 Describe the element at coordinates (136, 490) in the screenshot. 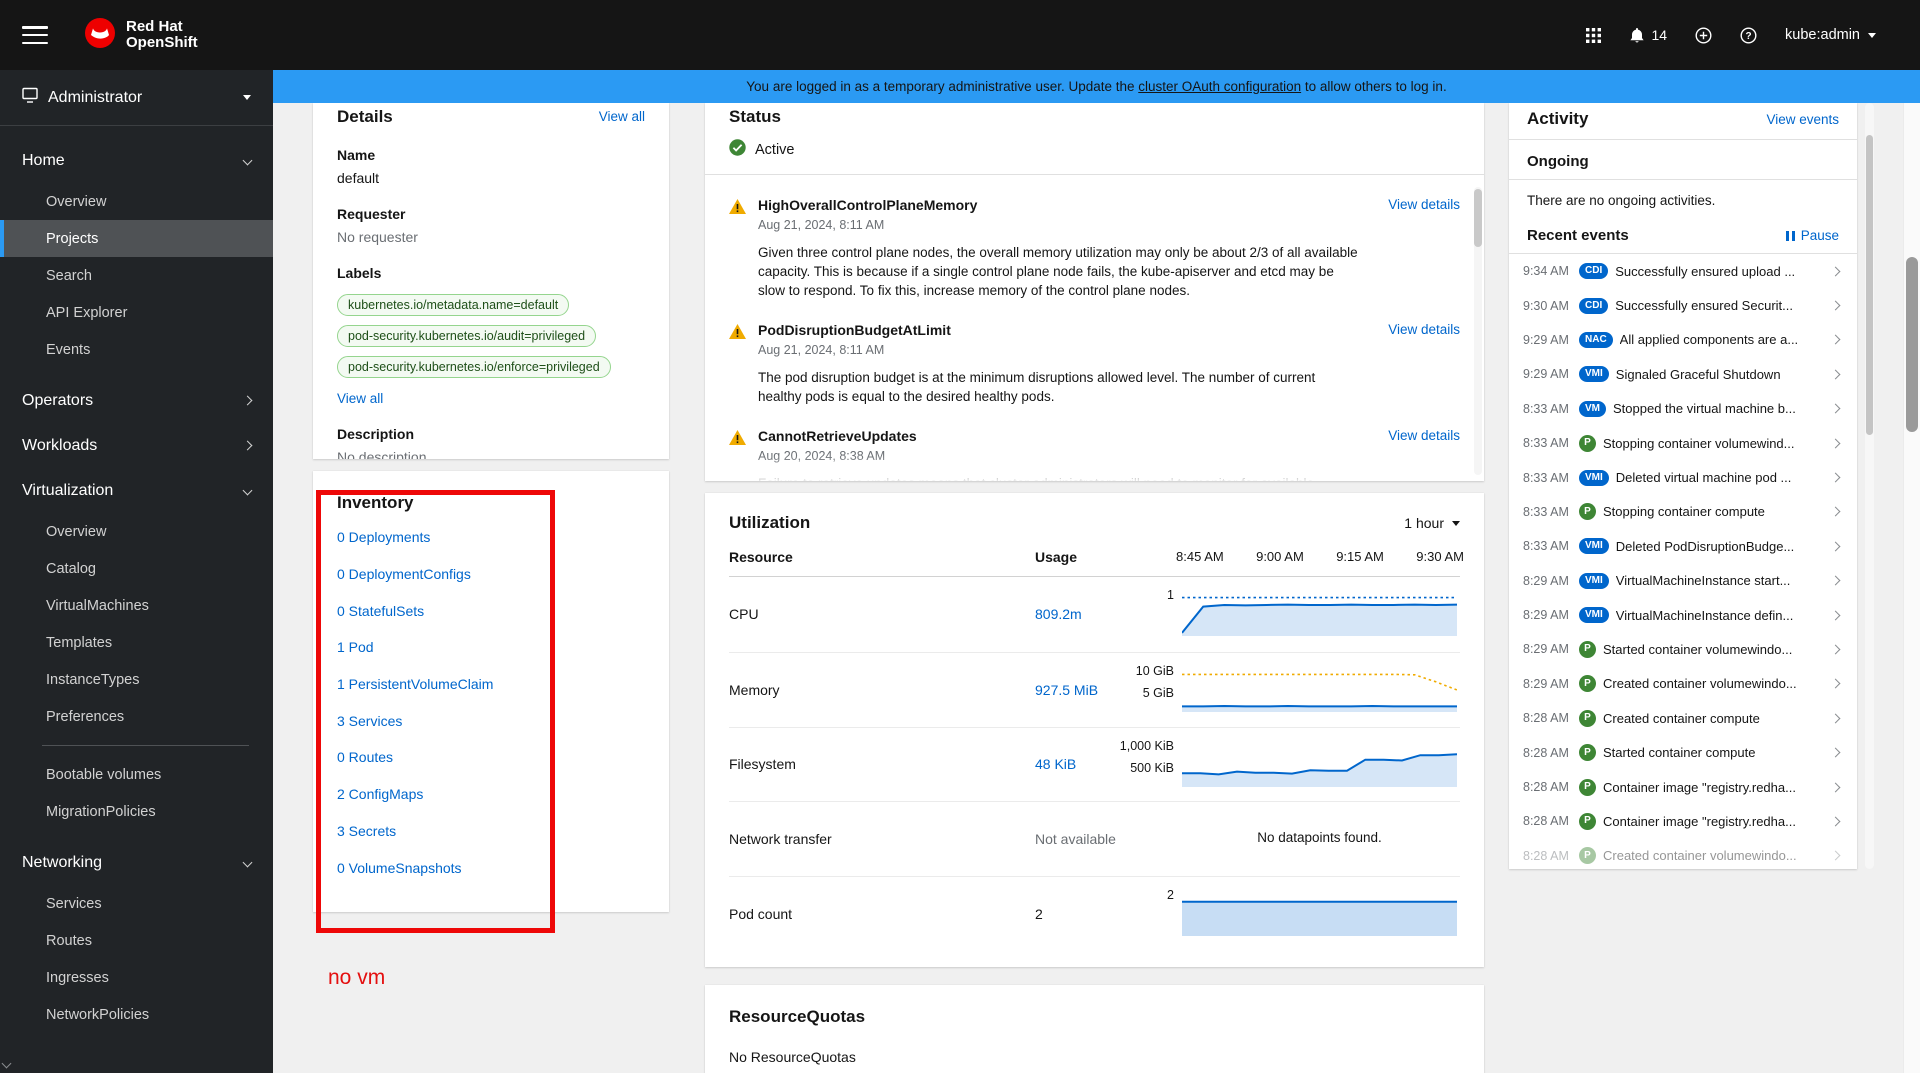

I see `nav-section-virtualization: Virtualization` at that location.